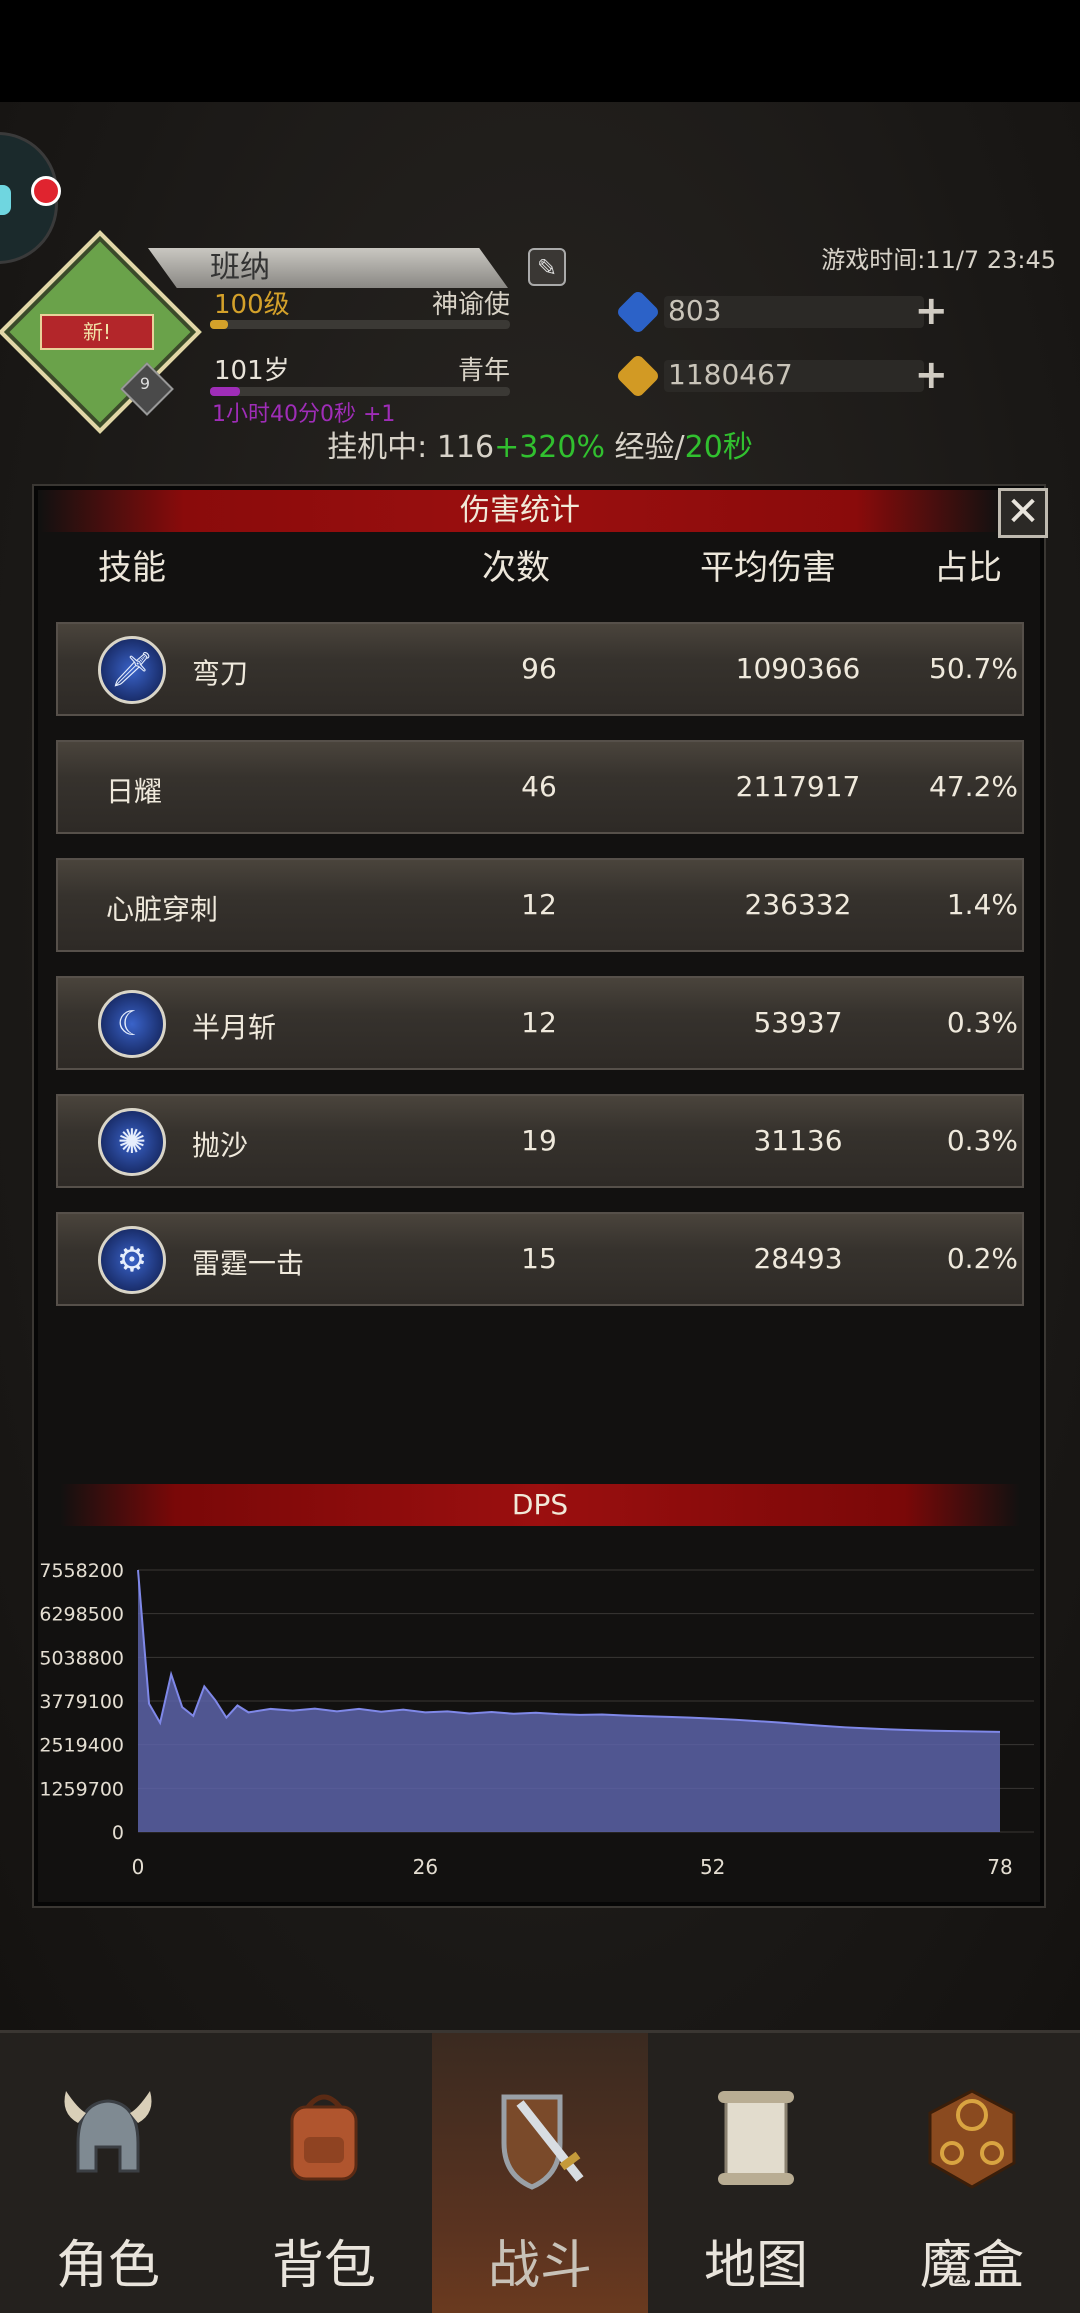 Image resolution: width=1080 pixels, height=2313 pixels. Describe the element at coordinates (649, 447) in the screenshot. I see `idle-exp-label: 经验/` at that location.